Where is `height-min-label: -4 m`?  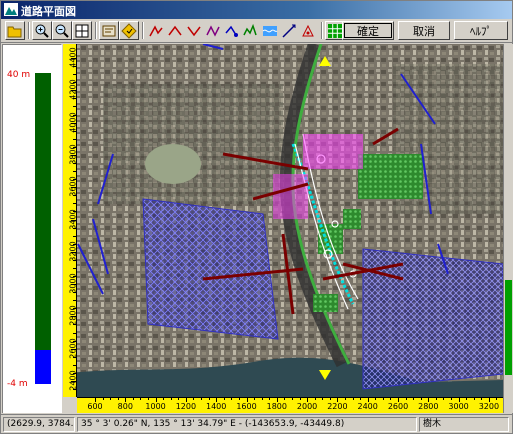
height-min-label: -4 m is located at coordinates (17, 384).